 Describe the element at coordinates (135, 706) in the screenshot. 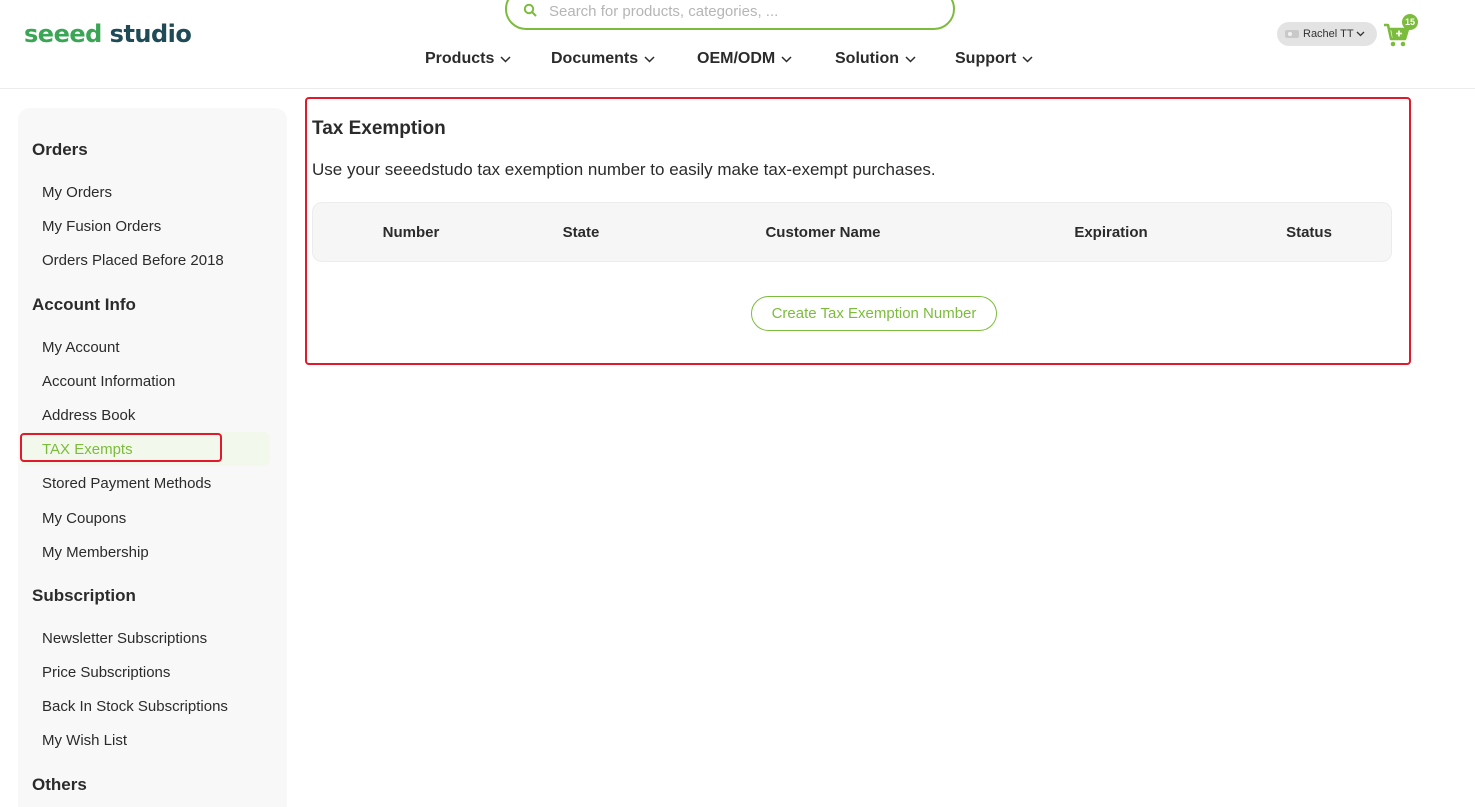

I see `sidebar-item-back-in-stock-subscriptions: Back In Stock Subscriptions` at that location.